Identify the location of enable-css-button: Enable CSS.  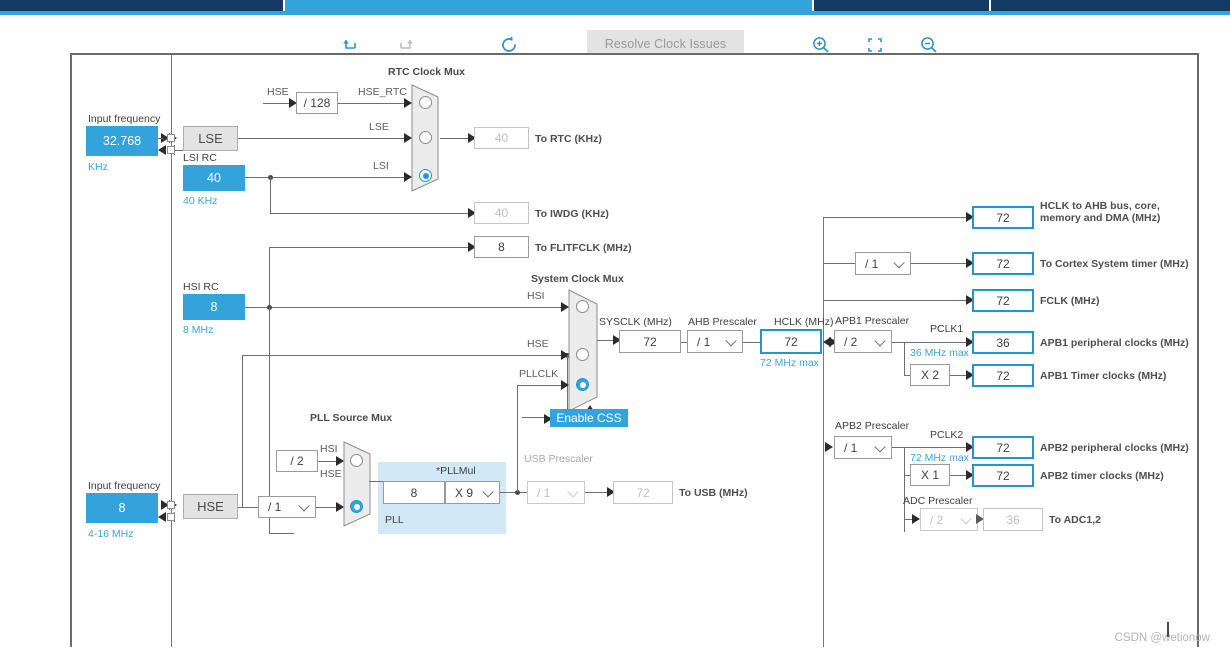
(589, 418).